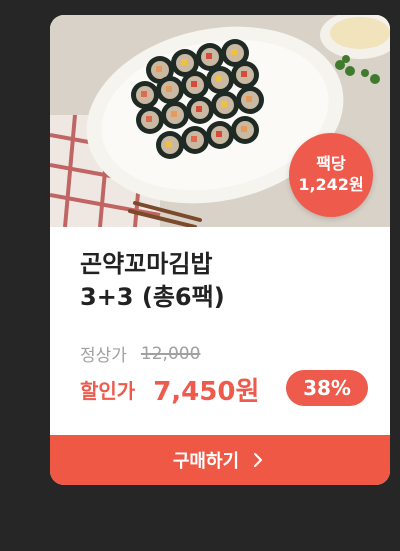 The height and width of the screenshot is (551, 400). Describe the element at coordinates (225, 281) in the screenshot. I see `product-title: 곤약꼬마김밥 3+3 (총6팩)` at that location.